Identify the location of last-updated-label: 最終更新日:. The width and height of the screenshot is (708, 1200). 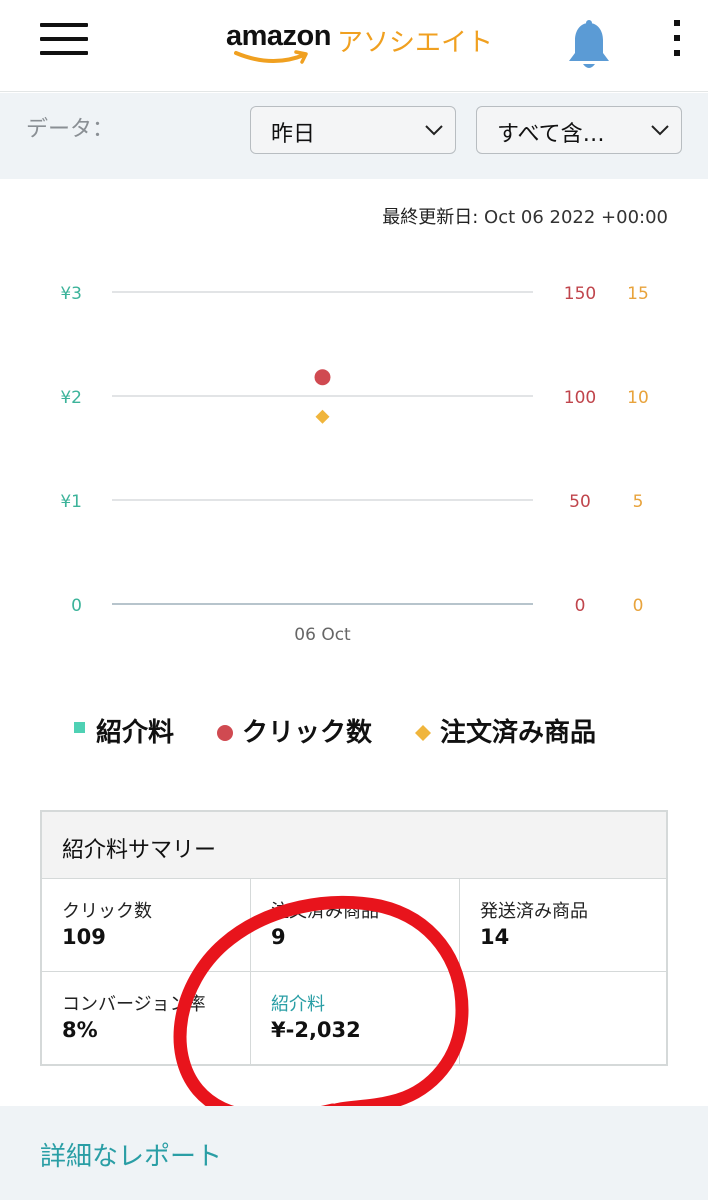
(430, 217).